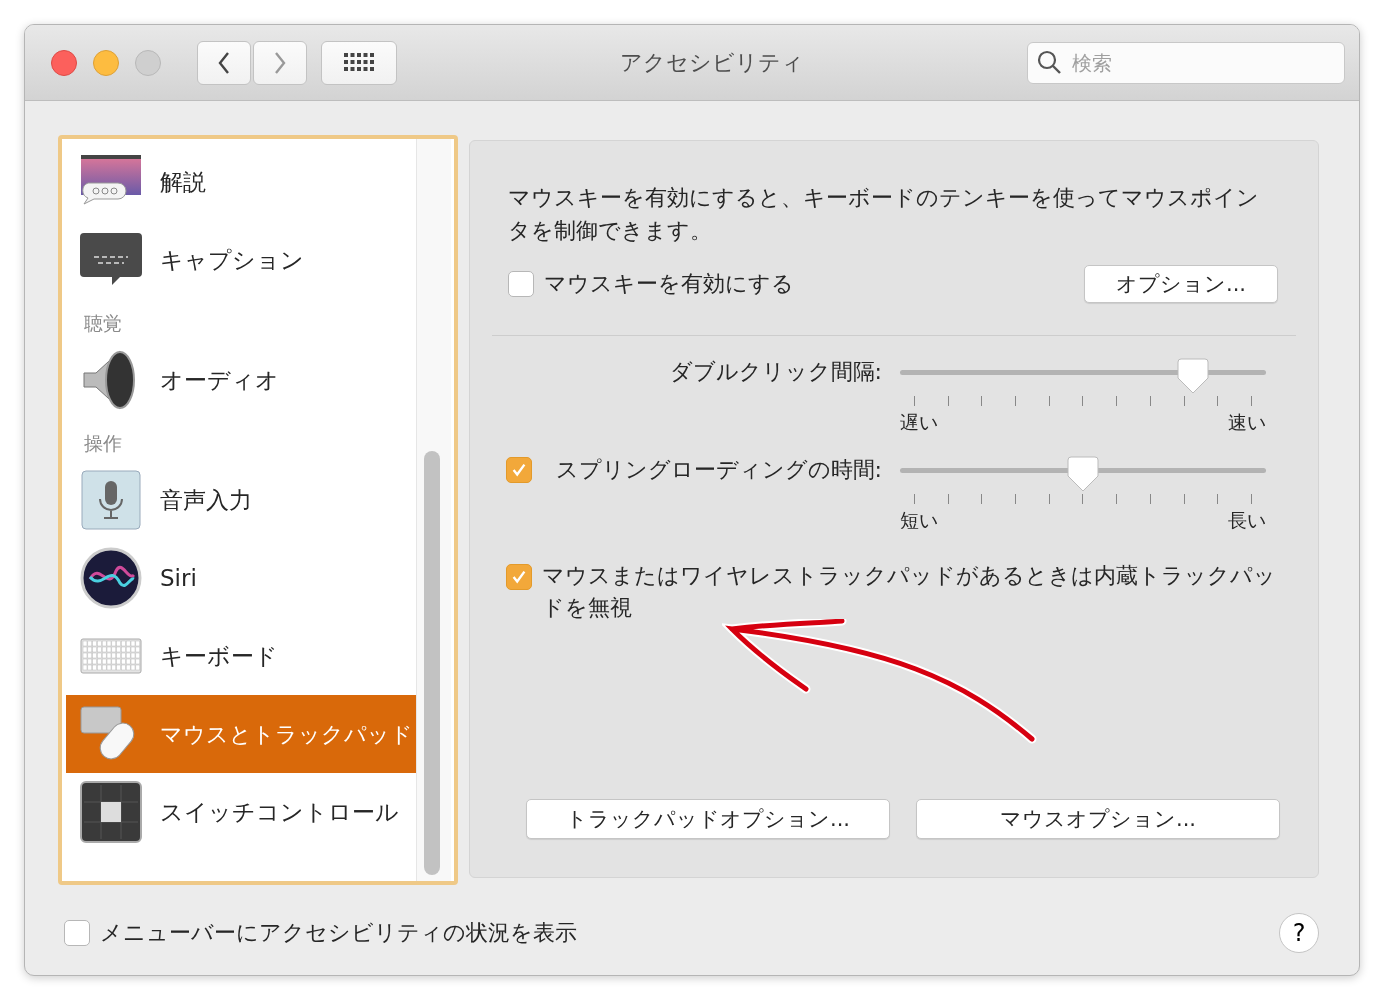 Image resolution: width=1384 pixels, height=1000 pixels. Describe the element at coordinates (712, 62) in the screenshot. I see `window-title: アクセシビリティ` at that location.